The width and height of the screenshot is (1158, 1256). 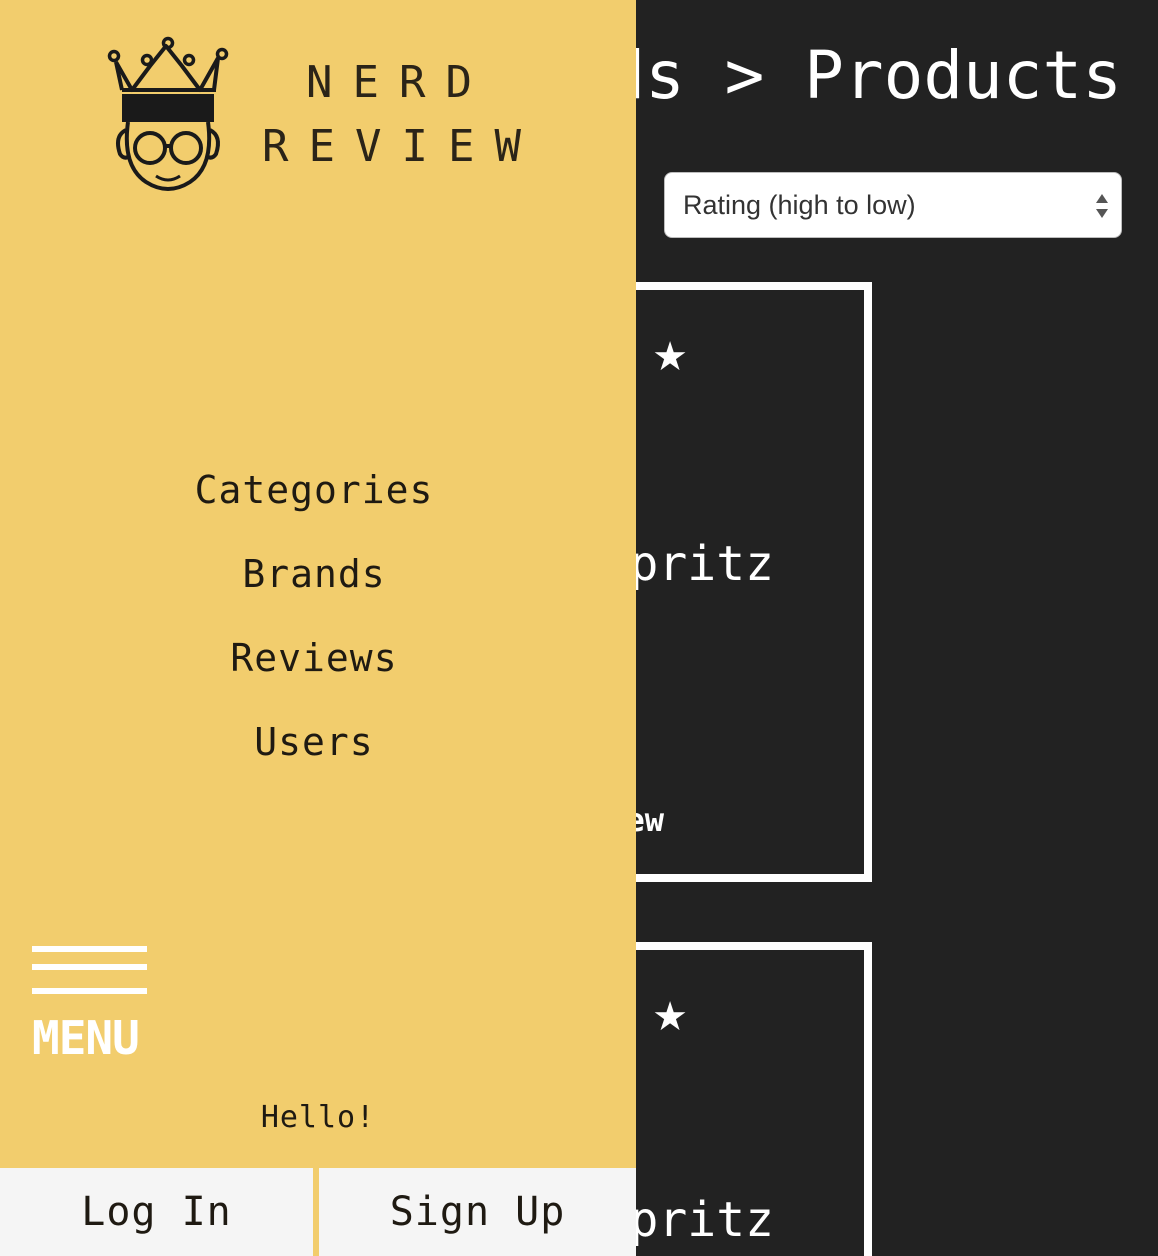 I want to click on login-button: Log In, so click(x=156, y=1212).